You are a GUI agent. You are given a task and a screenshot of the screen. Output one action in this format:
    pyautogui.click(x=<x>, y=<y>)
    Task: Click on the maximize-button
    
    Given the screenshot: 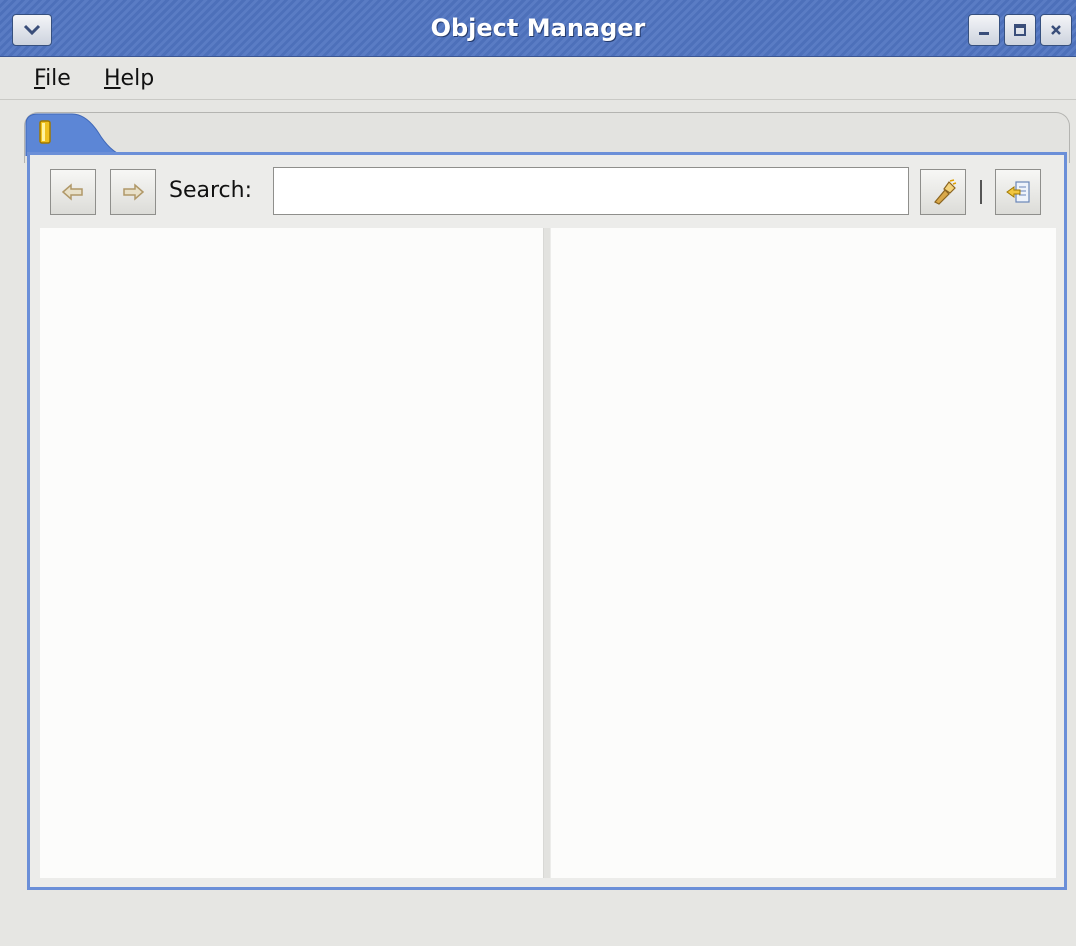 What is the action you would take?
    pyautogui.click(x=1020, y=30)
    